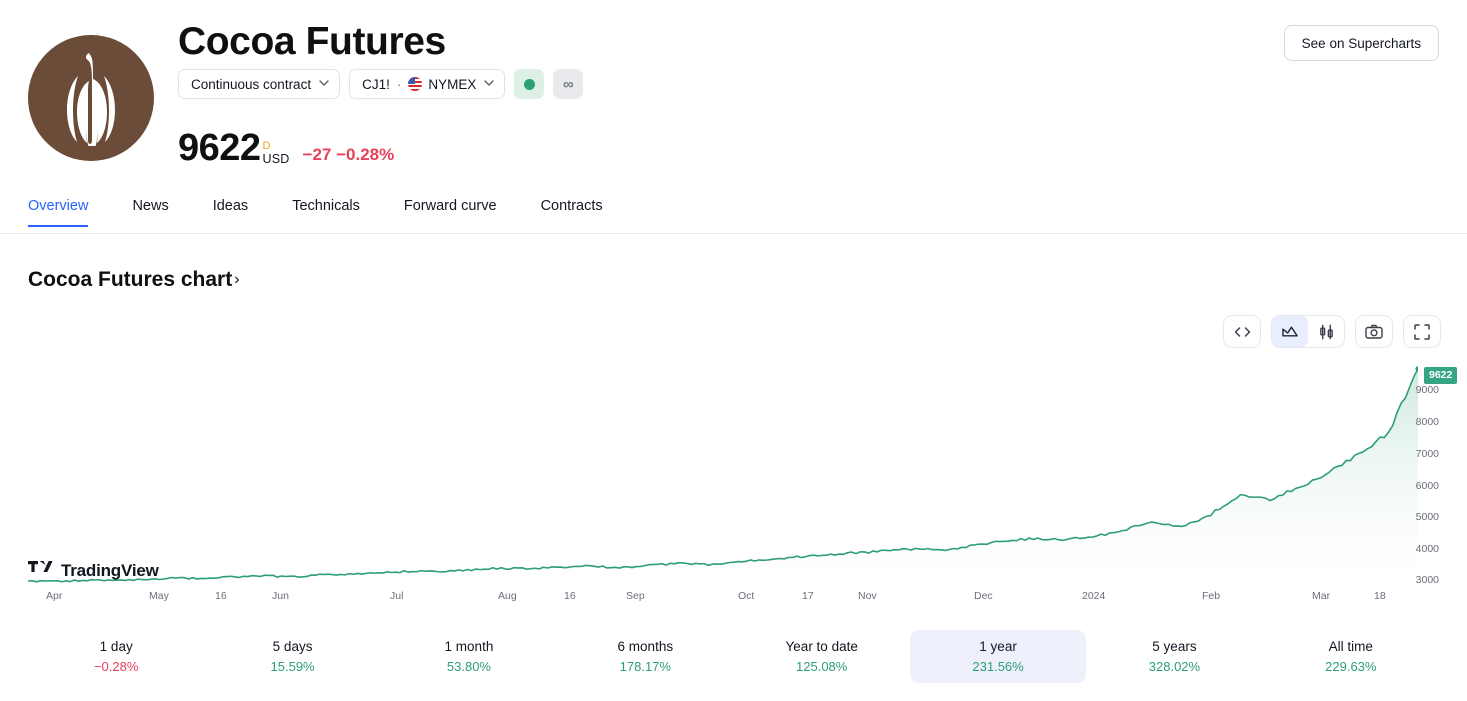 The image size is (1467, 701). What do you see at coordinates (116, 646) in the screenshot?
I see `period-label: 1 day` at bounding box center [116, 646].